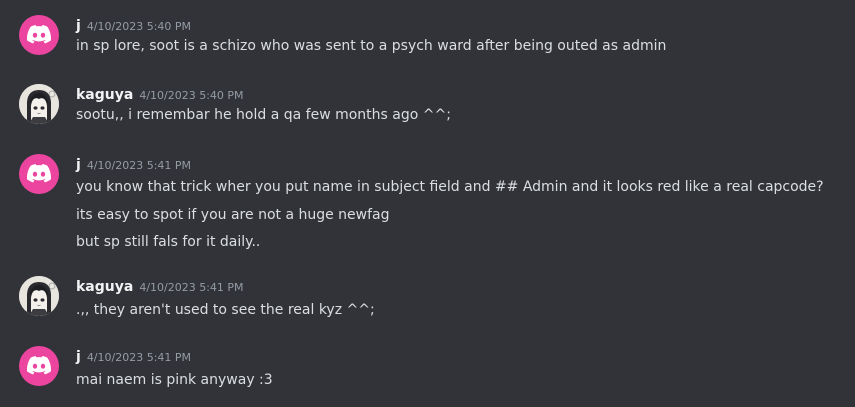 The width and height of the screenshot is (855, 407). I want to click on message-header: kaguya 4/10/2023 5:41 PM, so click(160, 286).